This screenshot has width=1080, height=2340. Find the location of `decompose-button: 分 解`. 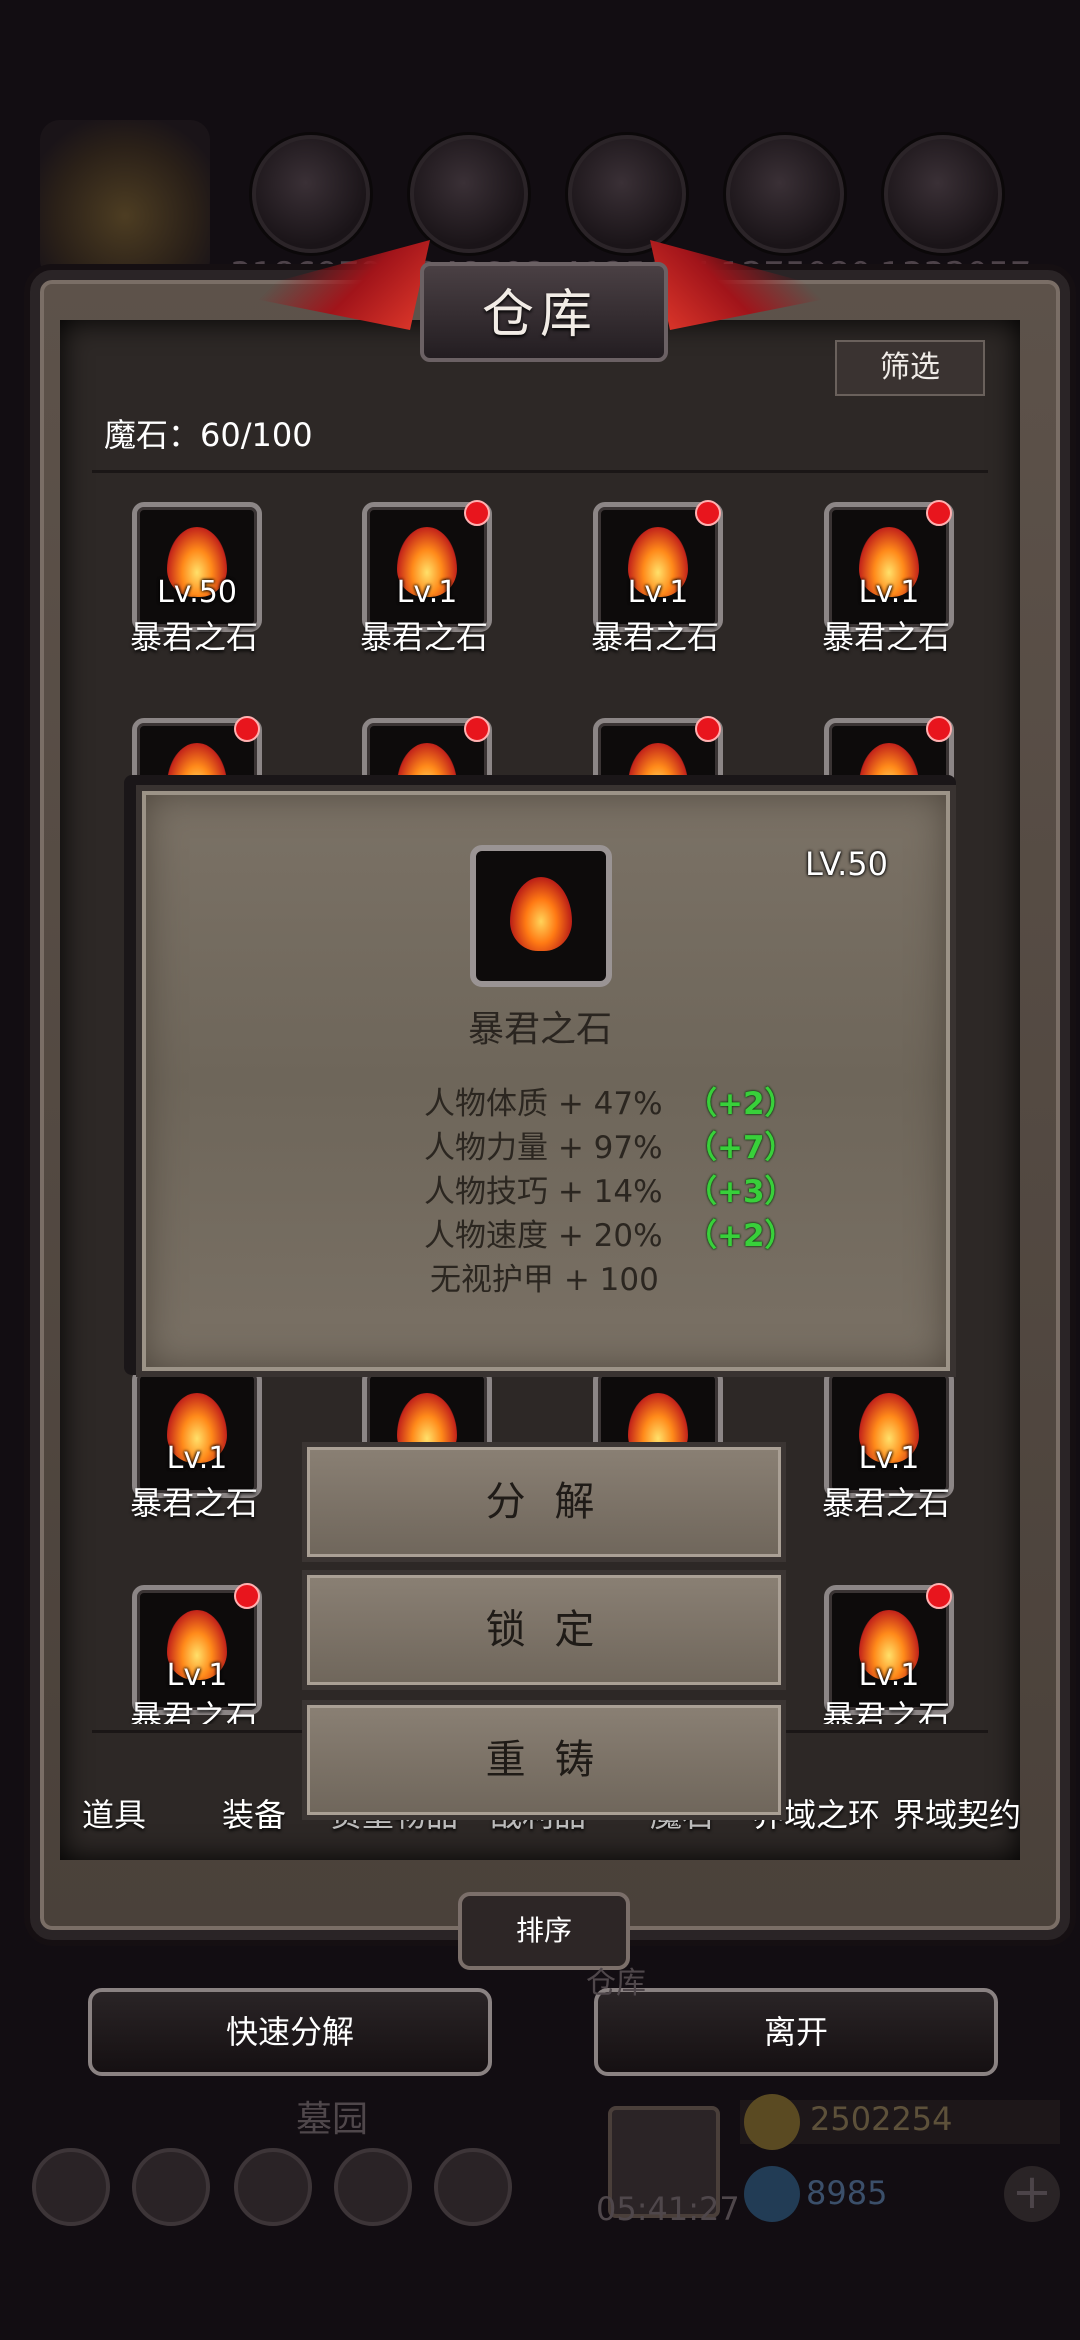

decompose-button: 分 解 is located at coordinates (544, 1502).